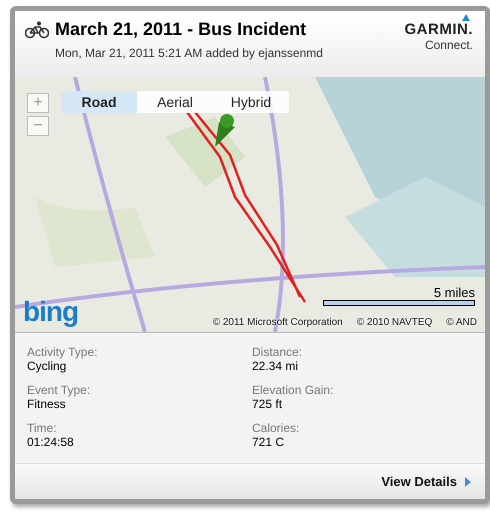  Describe the element at coordinates (59, 390) in the screenshot. I see `stat-label: Event Type:` at that location.